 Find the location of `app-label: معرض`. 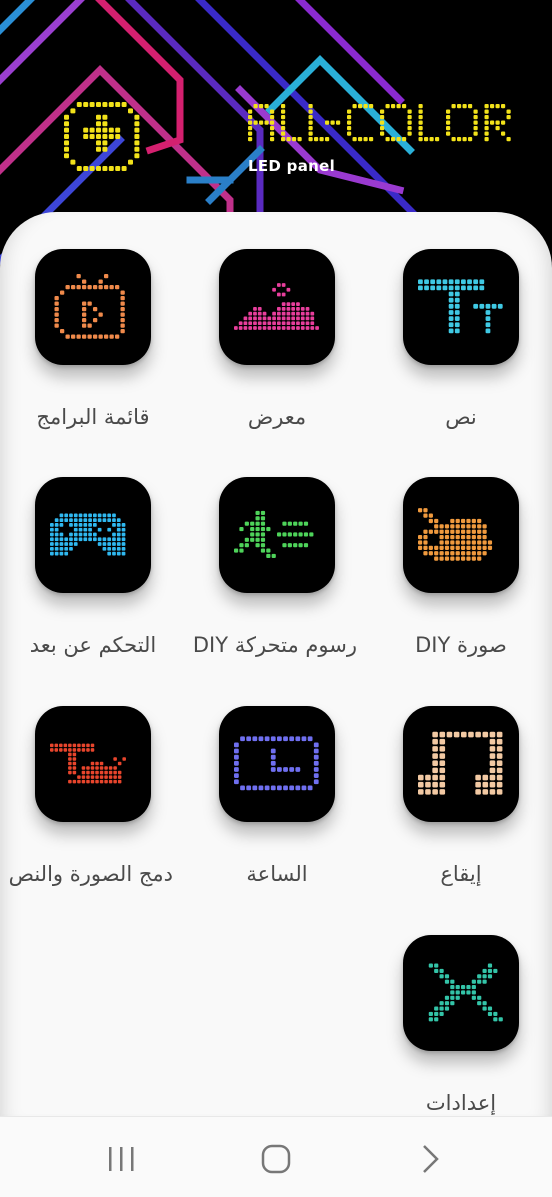

app-label: معرض is located at coordinates (277, 417).